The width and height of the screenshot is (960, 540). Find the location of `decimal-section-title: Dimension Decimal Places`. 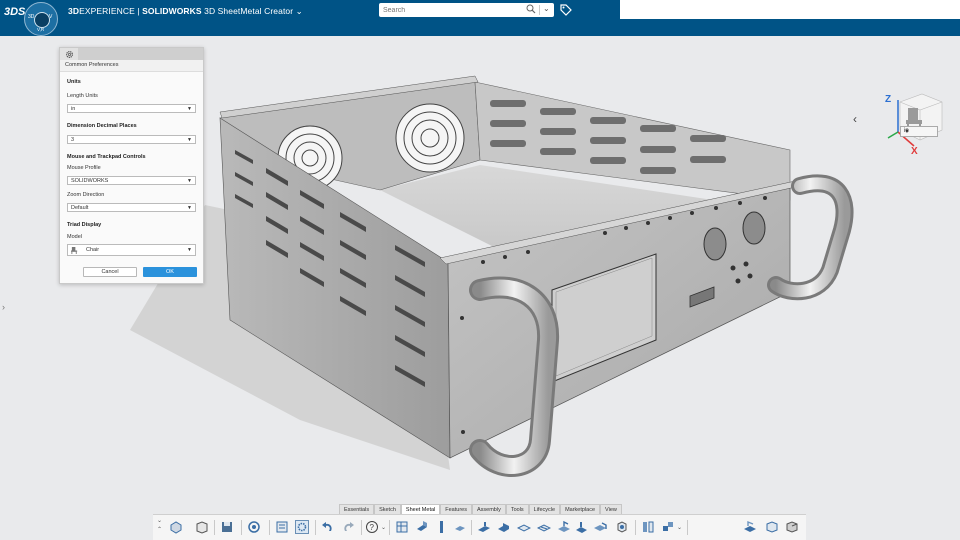

decimal-section-title: Dimension Decimal Places is located at coordinates (102, 126).